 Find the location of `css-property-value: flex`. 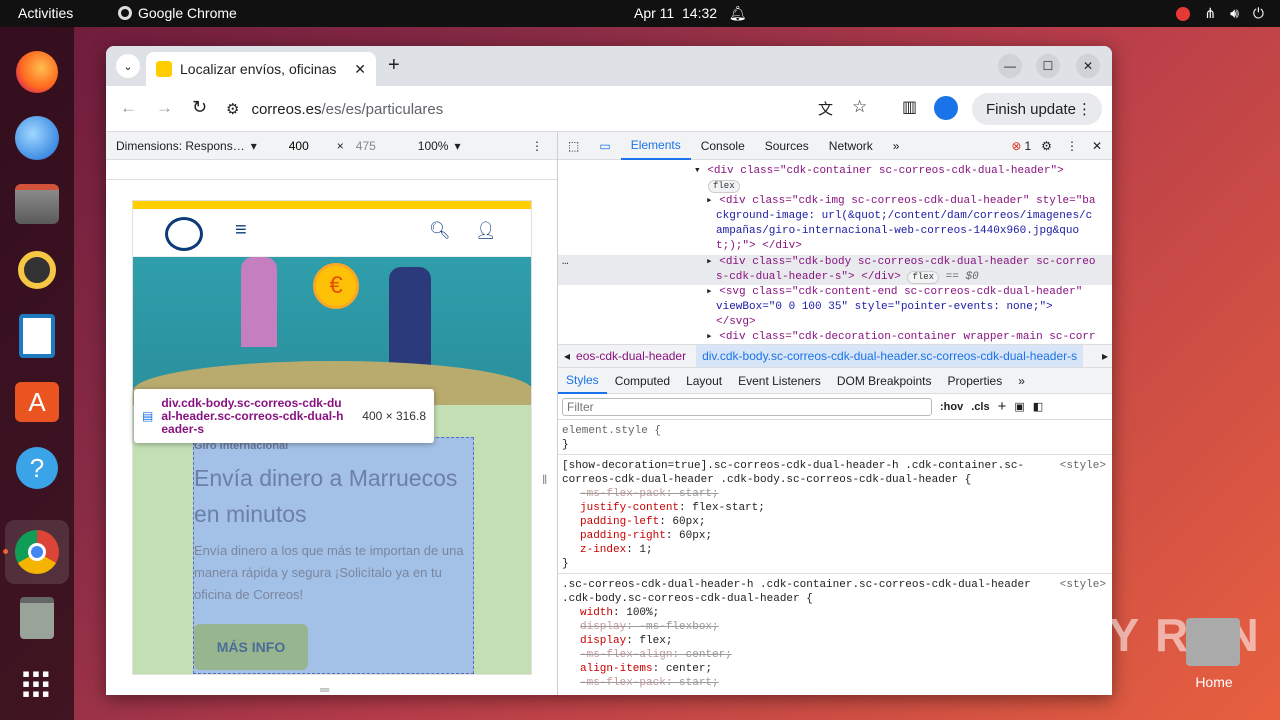

css-property-value: flex is located at coordinates (652, 641).